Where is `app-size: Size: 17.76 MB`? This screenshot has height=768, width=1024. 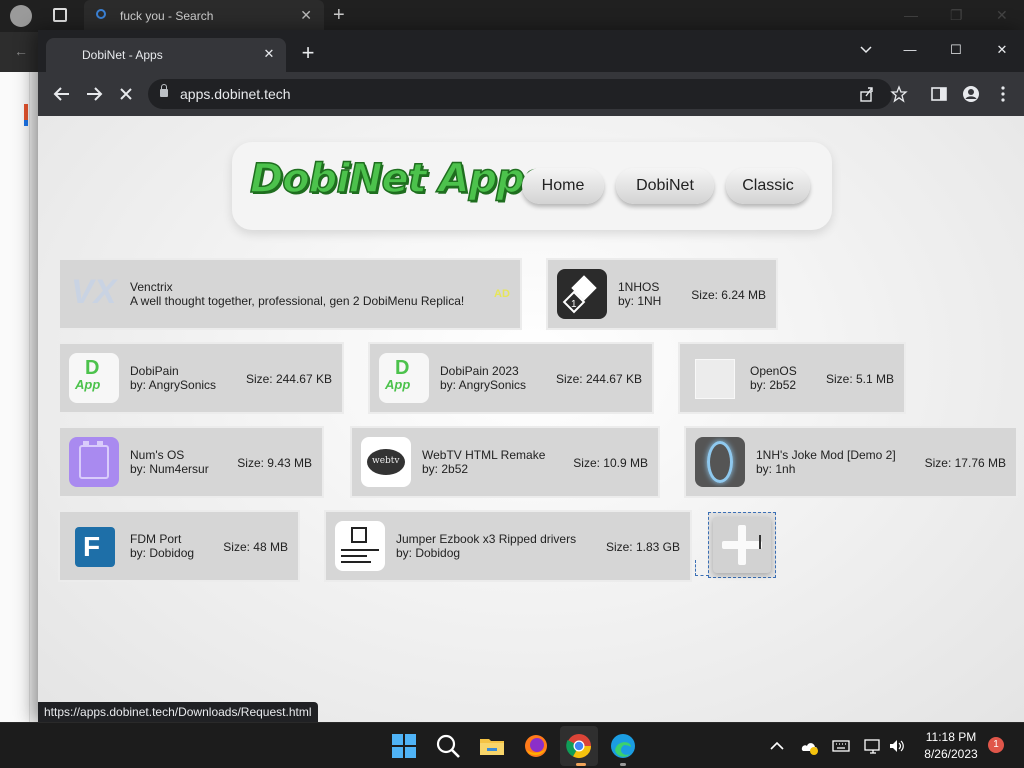 app-size: Size: 17.76 MB is located at coordinates (965, 463).